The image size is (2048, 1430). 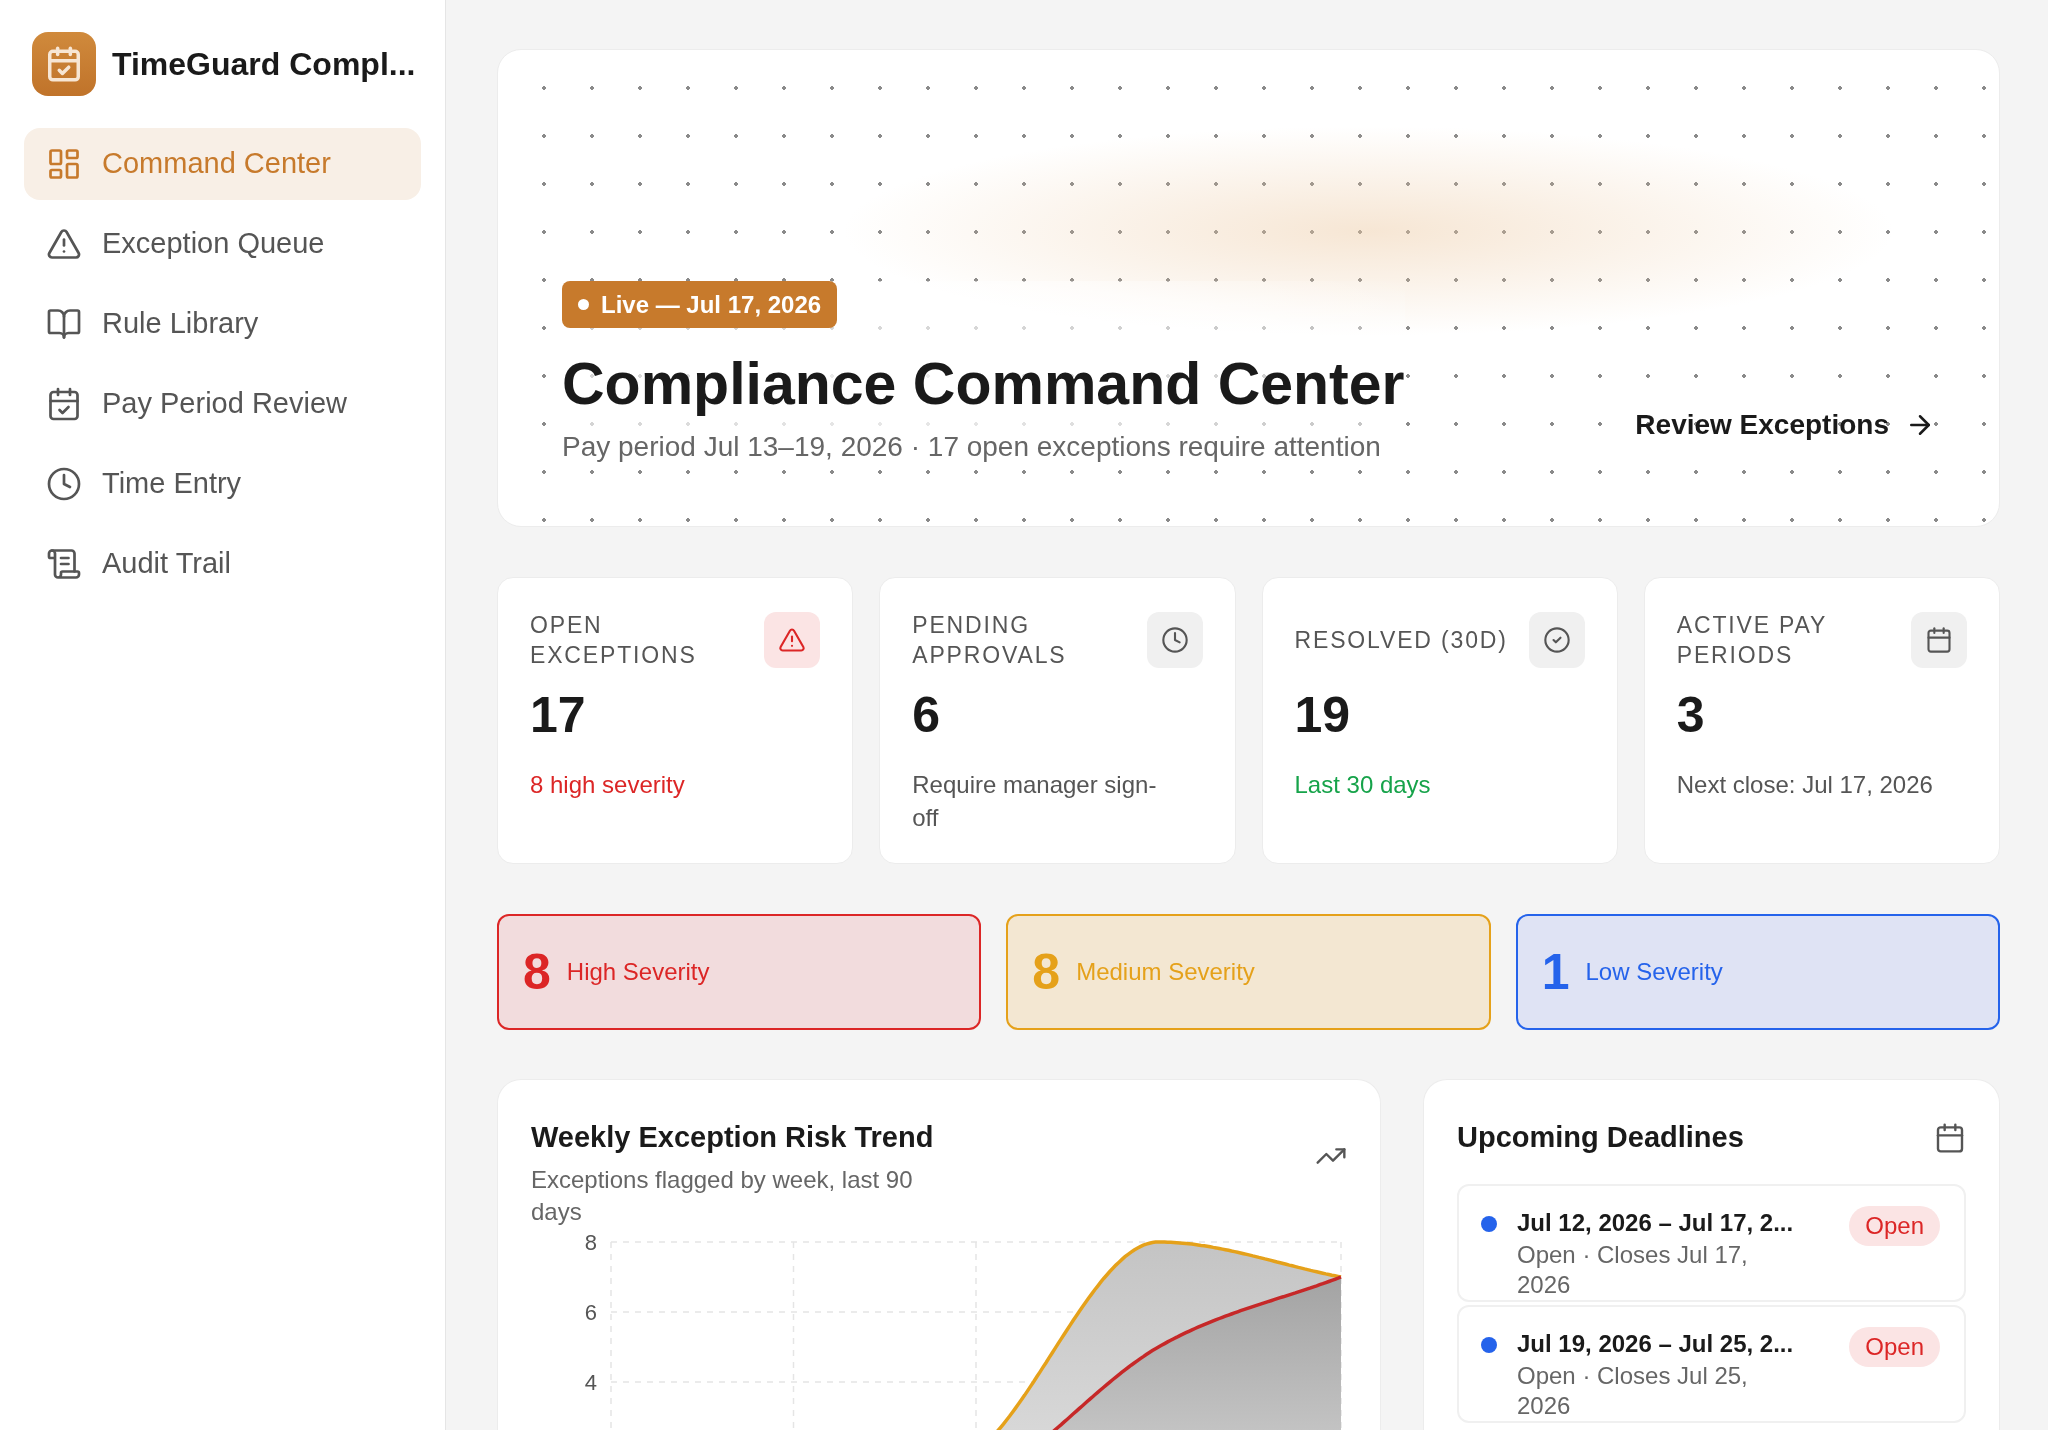 What do you see at coordinates (1363, 785) in the screenshot?
I see `stat-note: Last 30 days` at bounding box center [1363, 785].